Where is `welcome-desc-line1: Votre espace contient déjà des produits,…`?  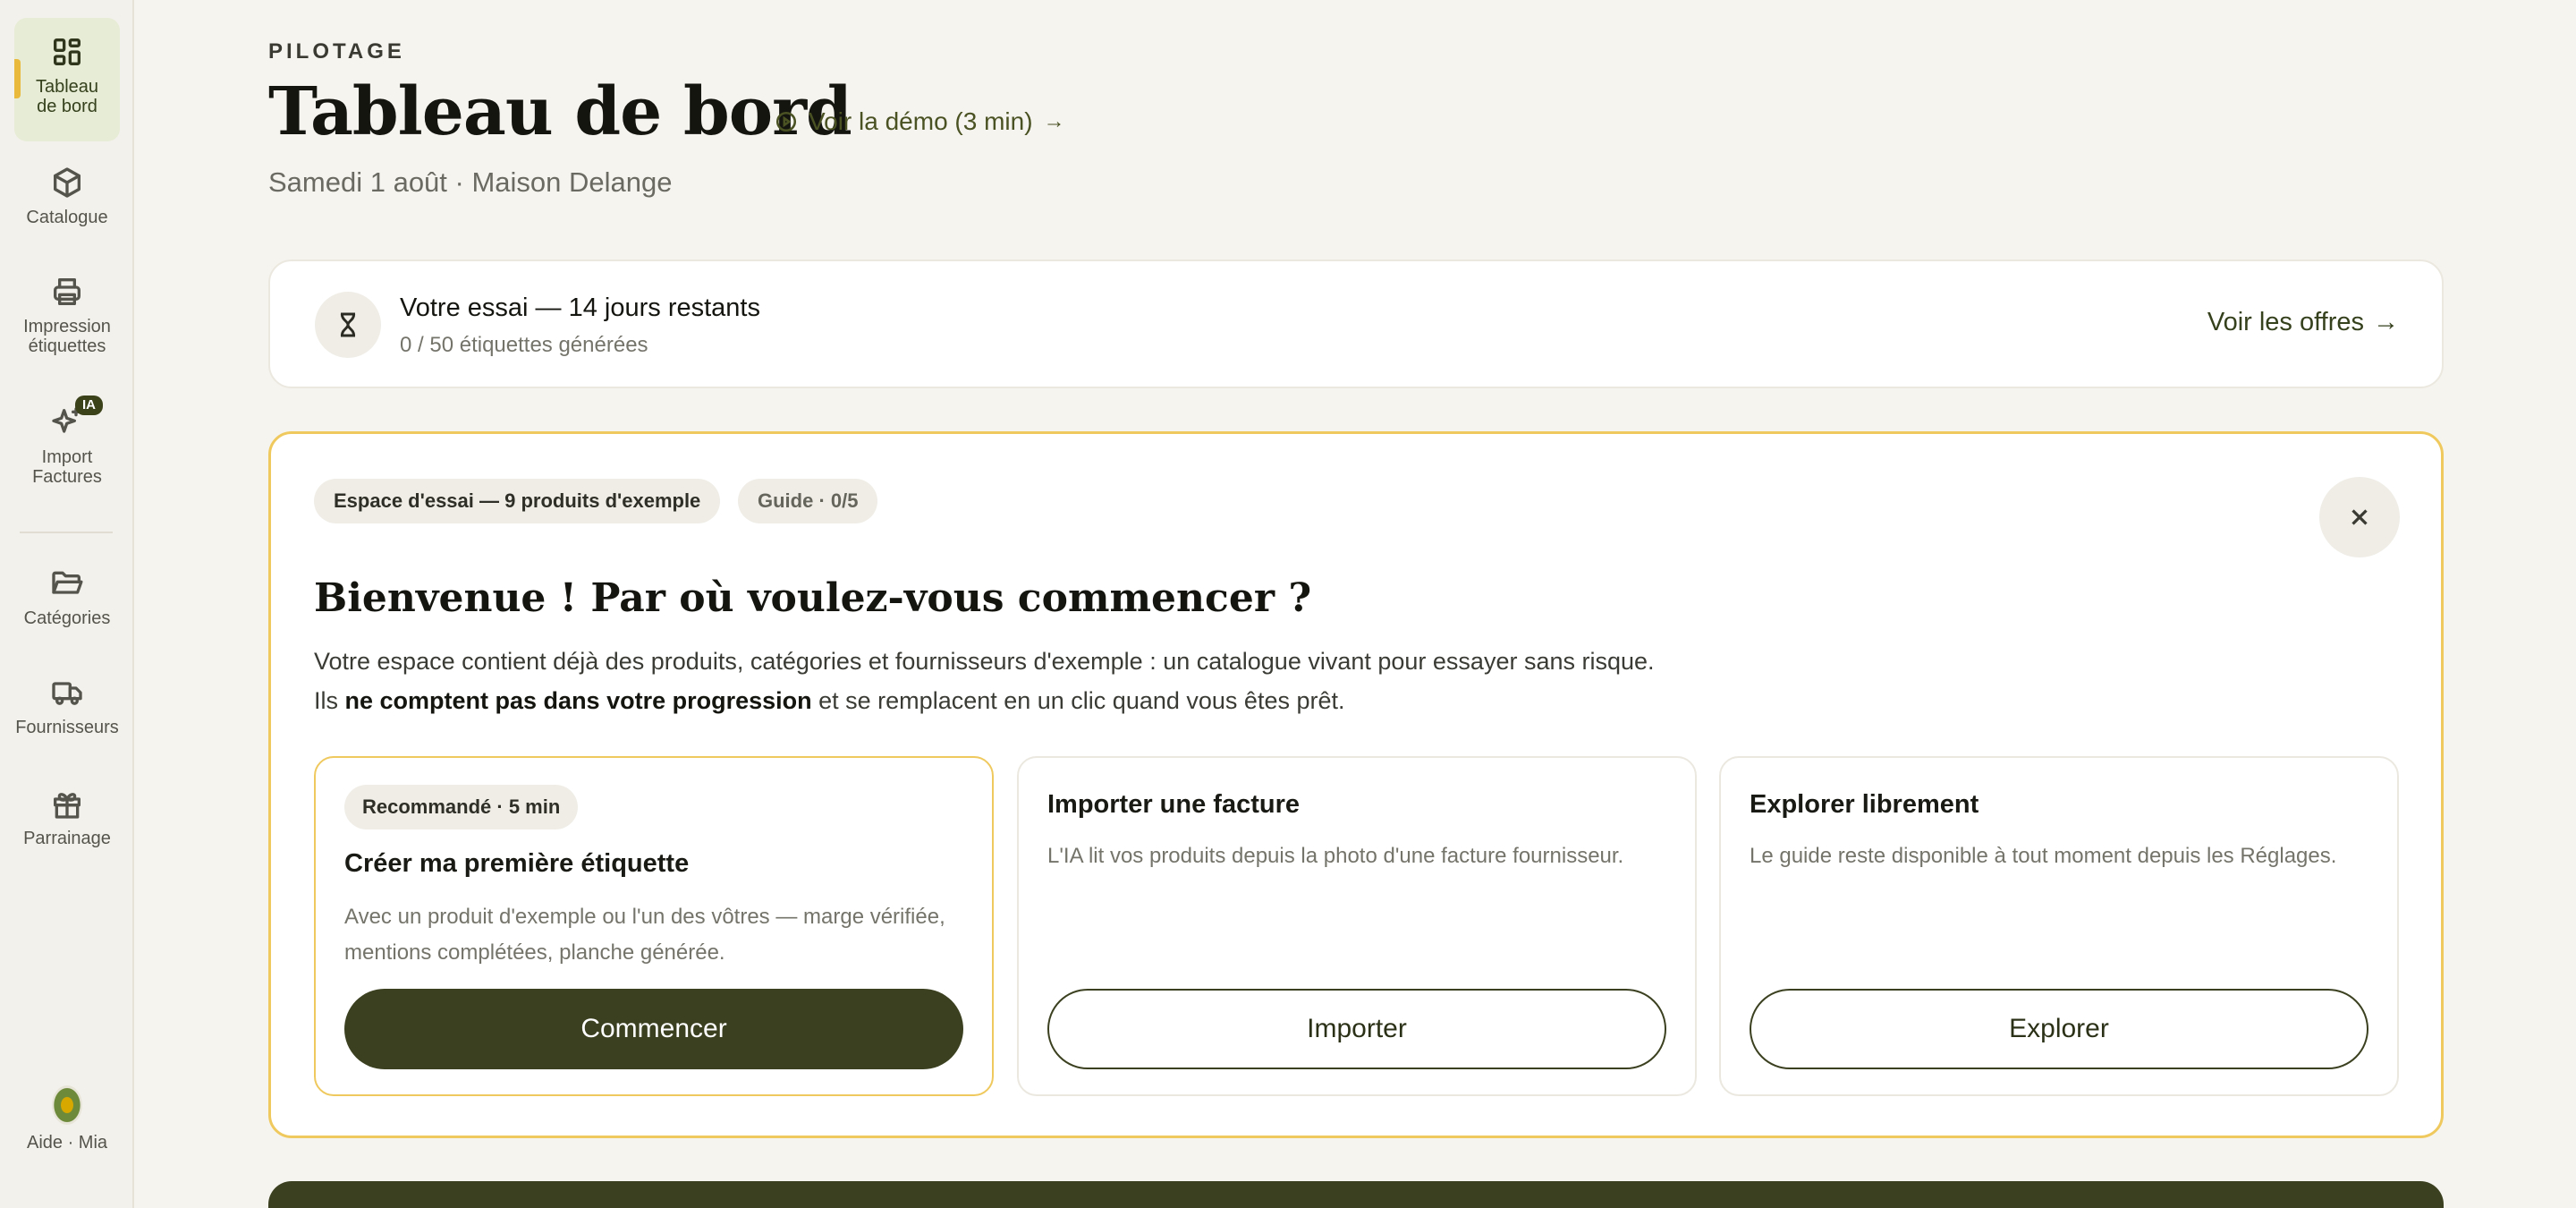
welcome-desc-line1: Votre espace contient déjà des produits,… is located at coordinates (984, 662).